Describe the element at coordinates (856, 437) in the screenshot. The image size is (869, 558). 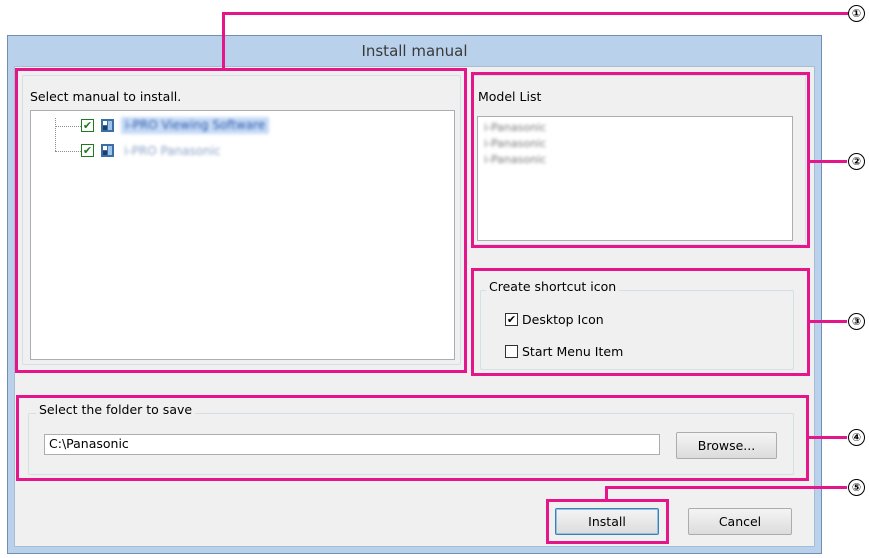
I see `callout-4: ④` at that location.